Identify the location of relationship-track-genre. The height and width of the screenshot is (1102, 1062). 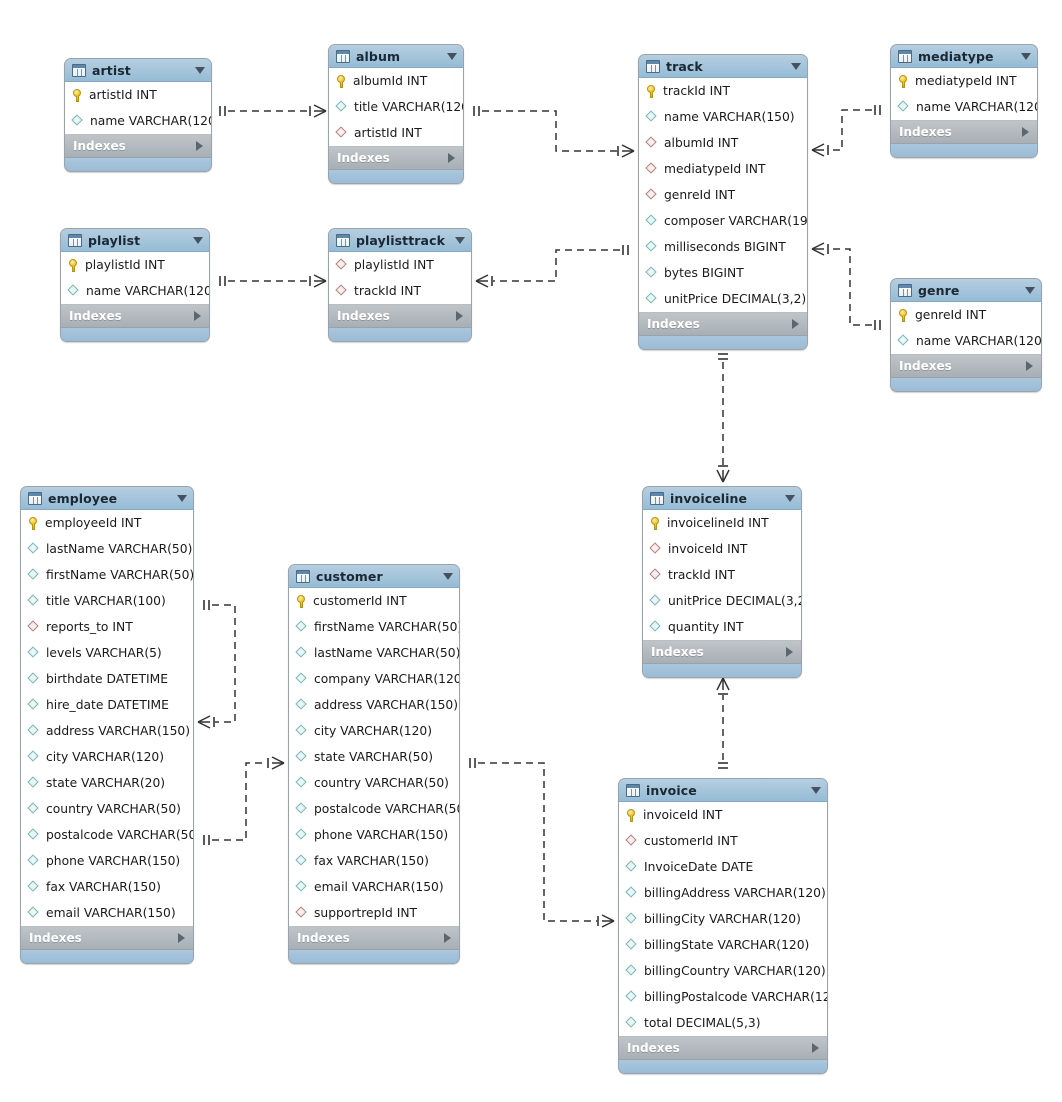
(846, 286).